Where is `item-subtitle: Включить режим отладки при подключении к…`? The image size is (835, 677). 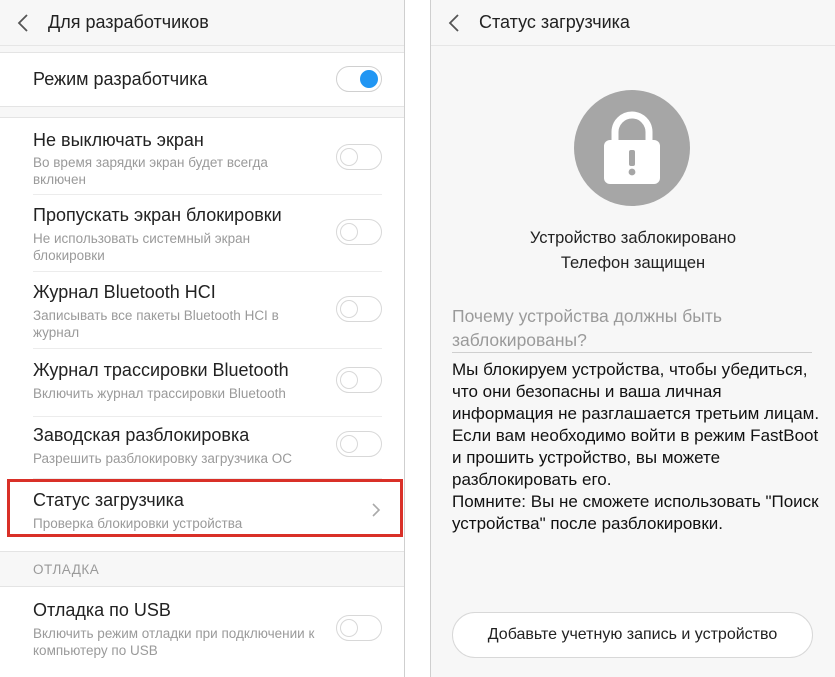
item-subtitle: Включить режим отладки при подключении к… is located at coordinates (174, 642).